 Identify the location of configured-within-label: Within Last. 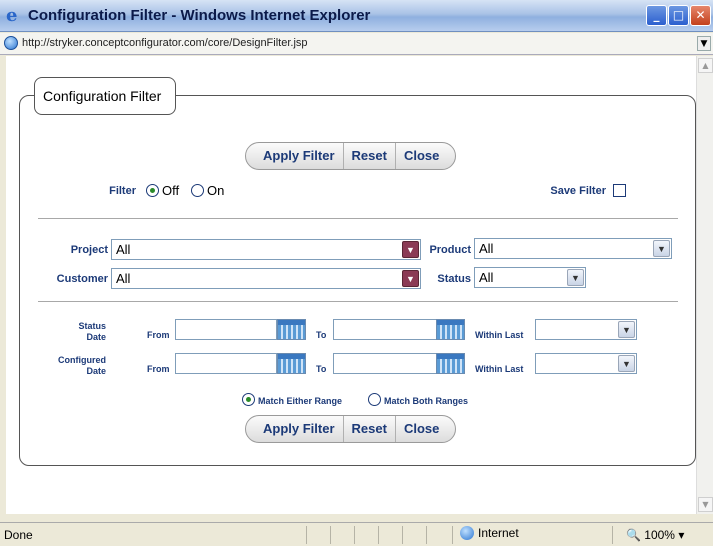
(499, 369).